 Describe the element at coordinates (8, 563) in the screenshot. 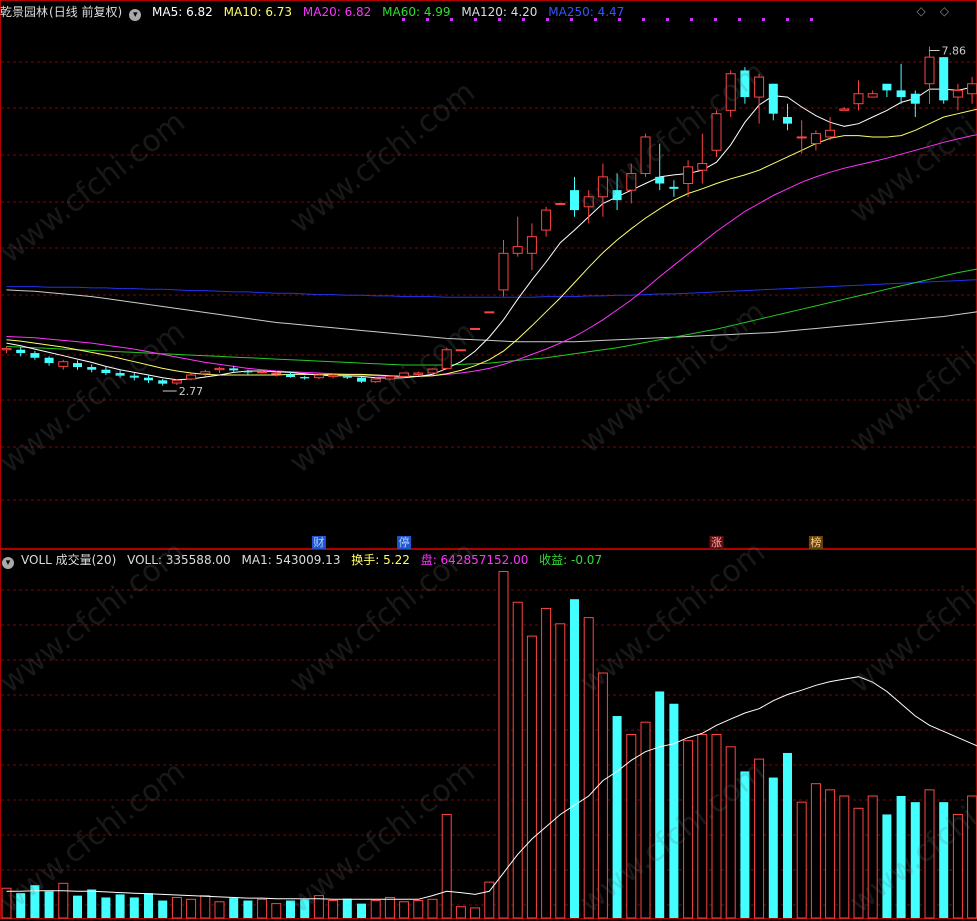

I see `settings-icon-2: ▾` at that location.